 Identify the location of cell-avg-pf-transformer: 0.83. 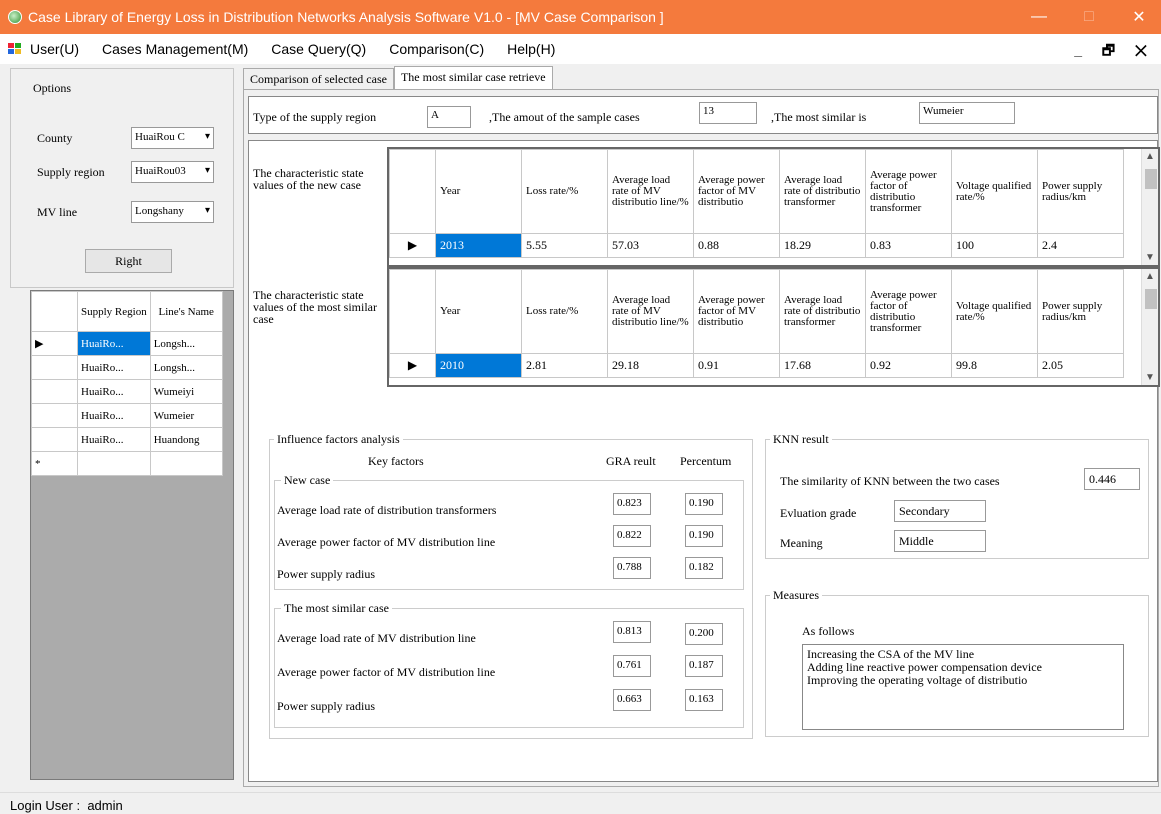
(908, 245).